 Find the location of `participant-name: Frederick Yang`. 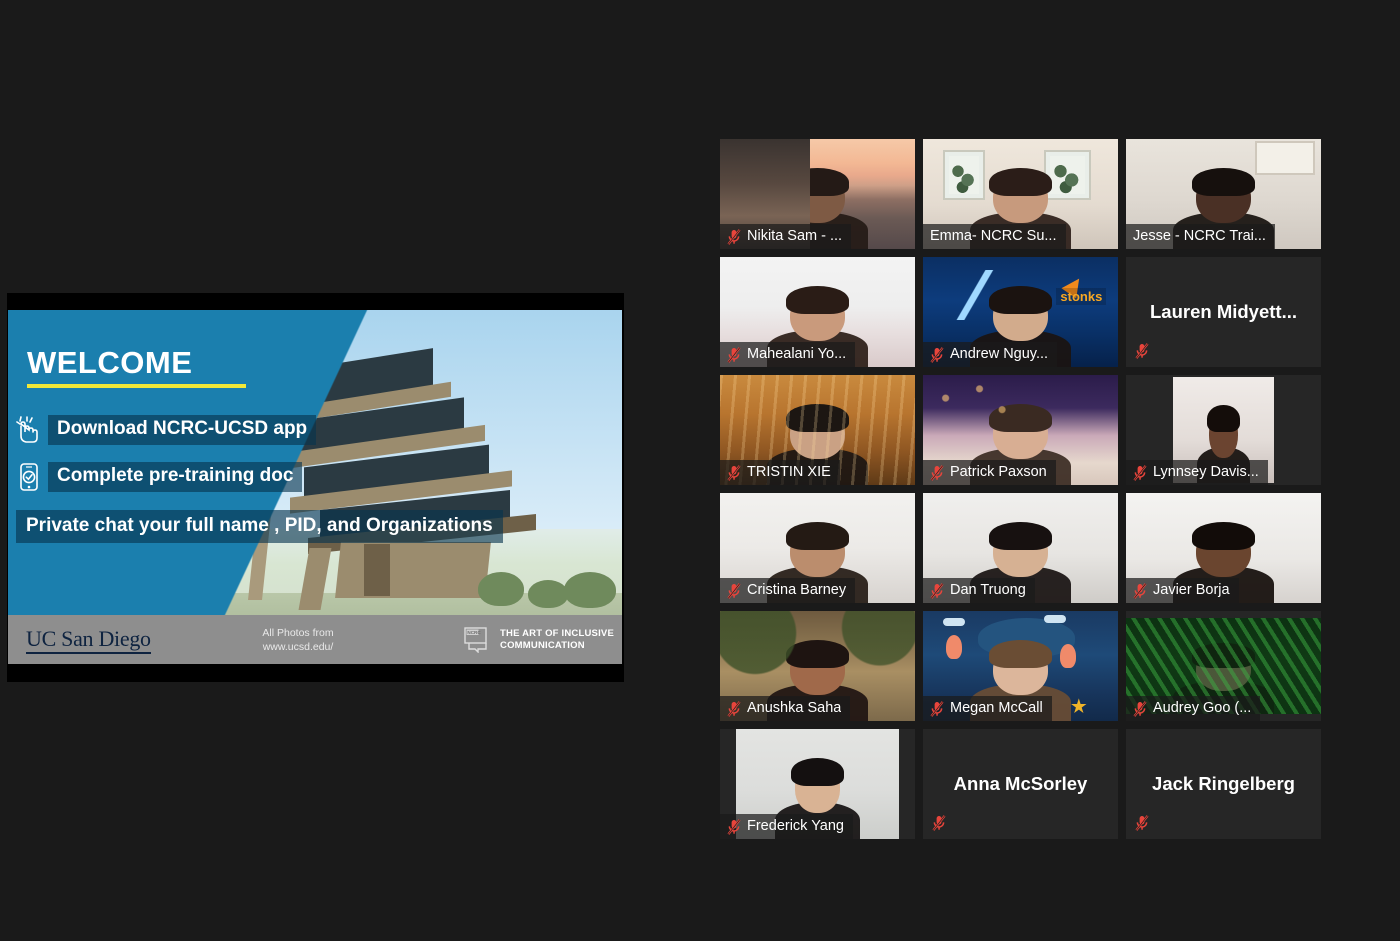

participant-name: Frederick Yang is located at coordinates (795, 826).